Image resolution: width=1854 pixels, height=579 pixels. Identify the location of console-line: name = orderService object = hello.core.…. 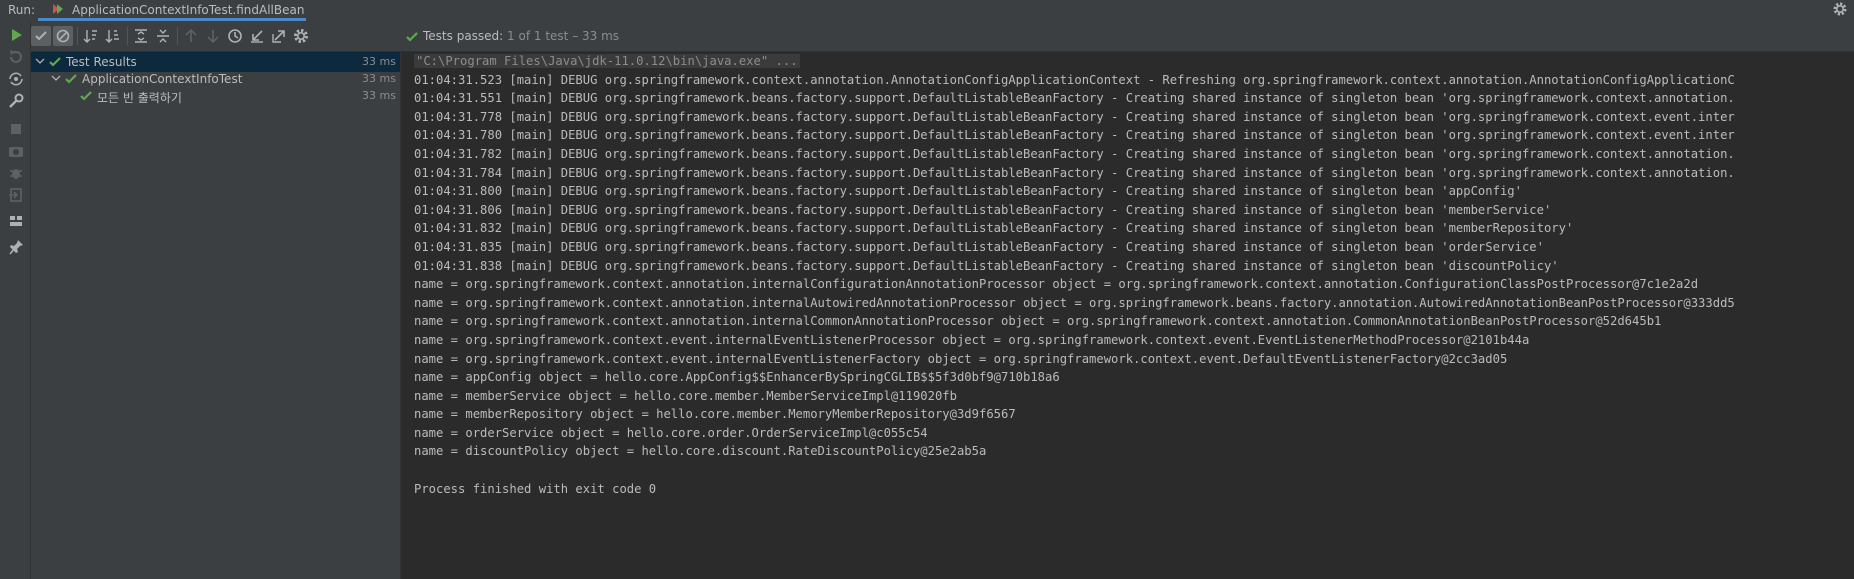
(671, 432).